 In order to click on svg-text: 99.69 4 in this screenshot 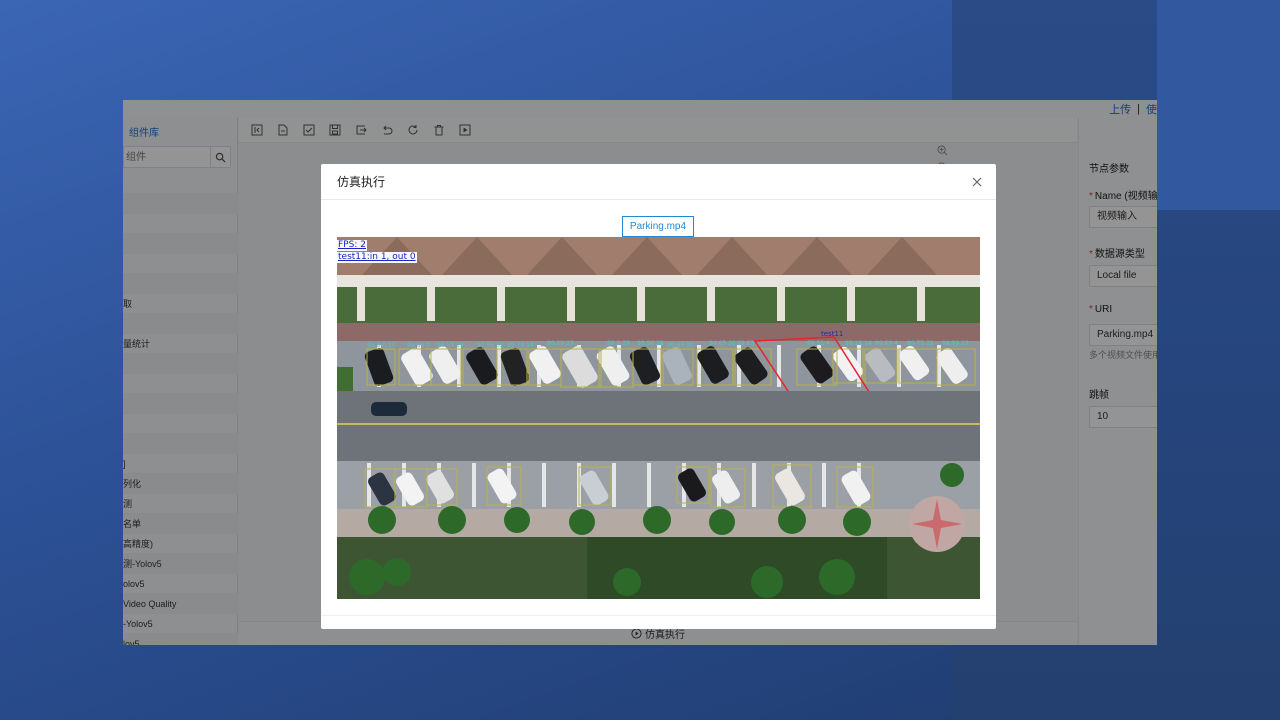, I will do `click(886, 343)`.